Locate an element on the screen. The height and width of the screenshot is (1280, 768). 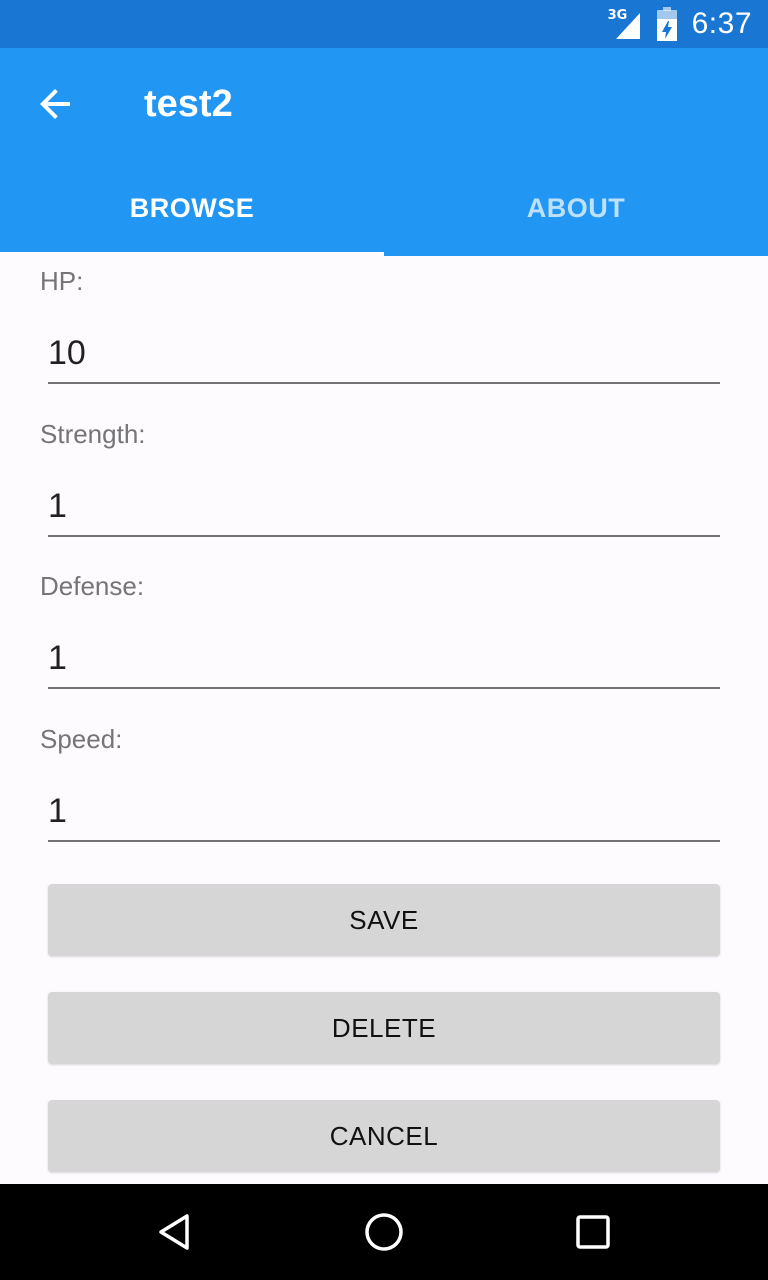
app-bar: test2 is located at coordinates (384, 104).